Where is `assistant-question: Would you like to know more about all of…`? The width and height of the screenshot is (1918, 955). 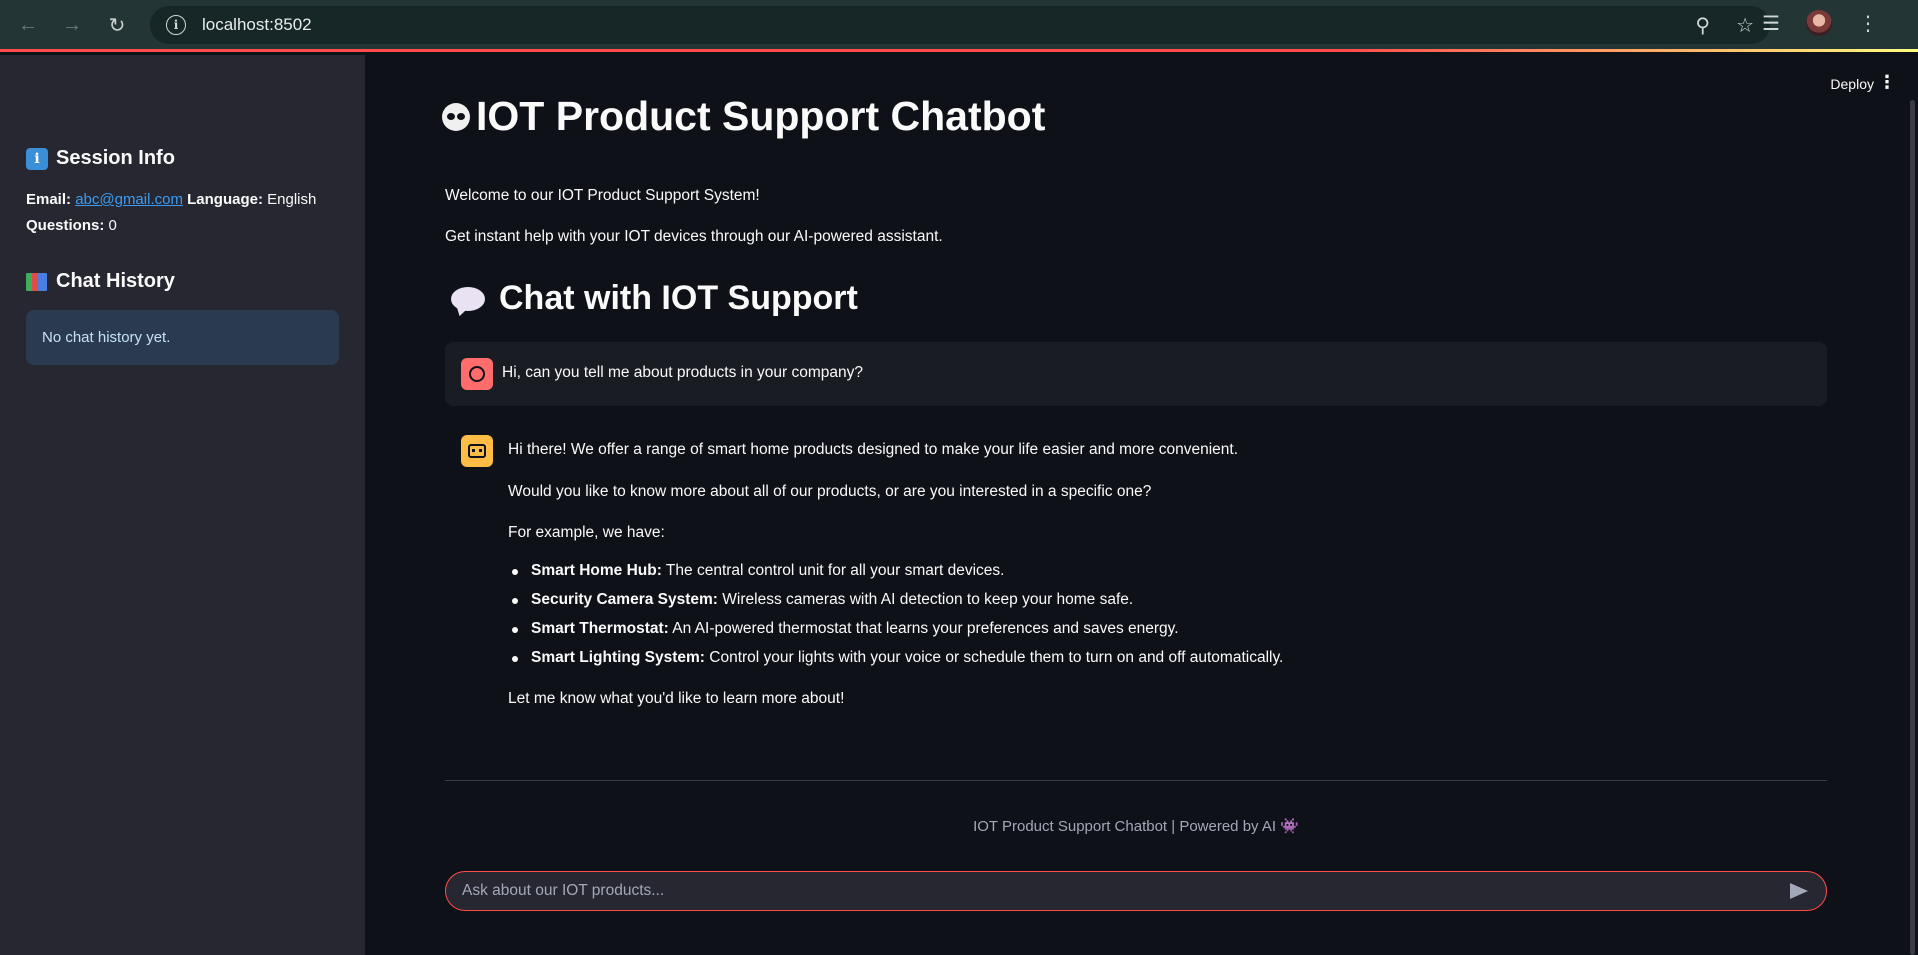 assistant-question: Would you like to know more about all of… is located at coordinates (830, 491).